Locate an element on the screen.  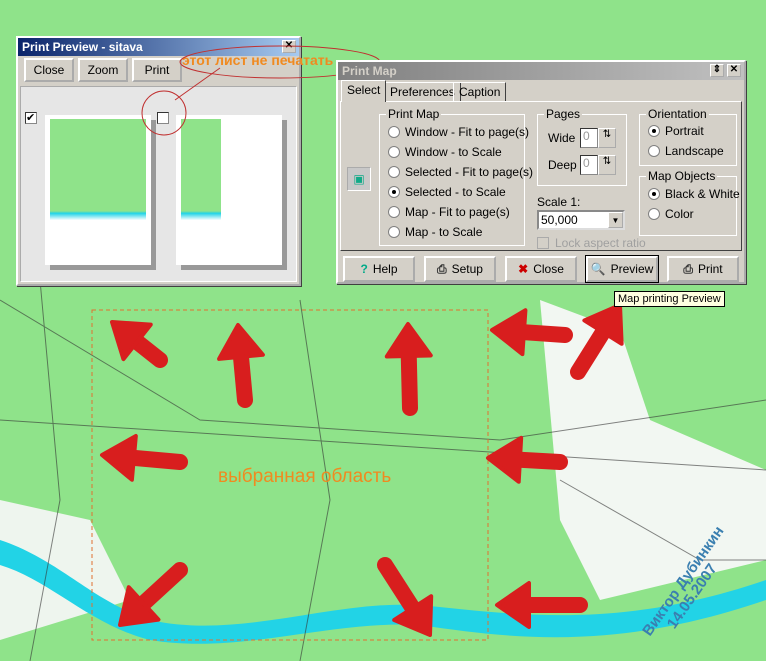
help-button: ? Help is located at coordinates (379, 269).